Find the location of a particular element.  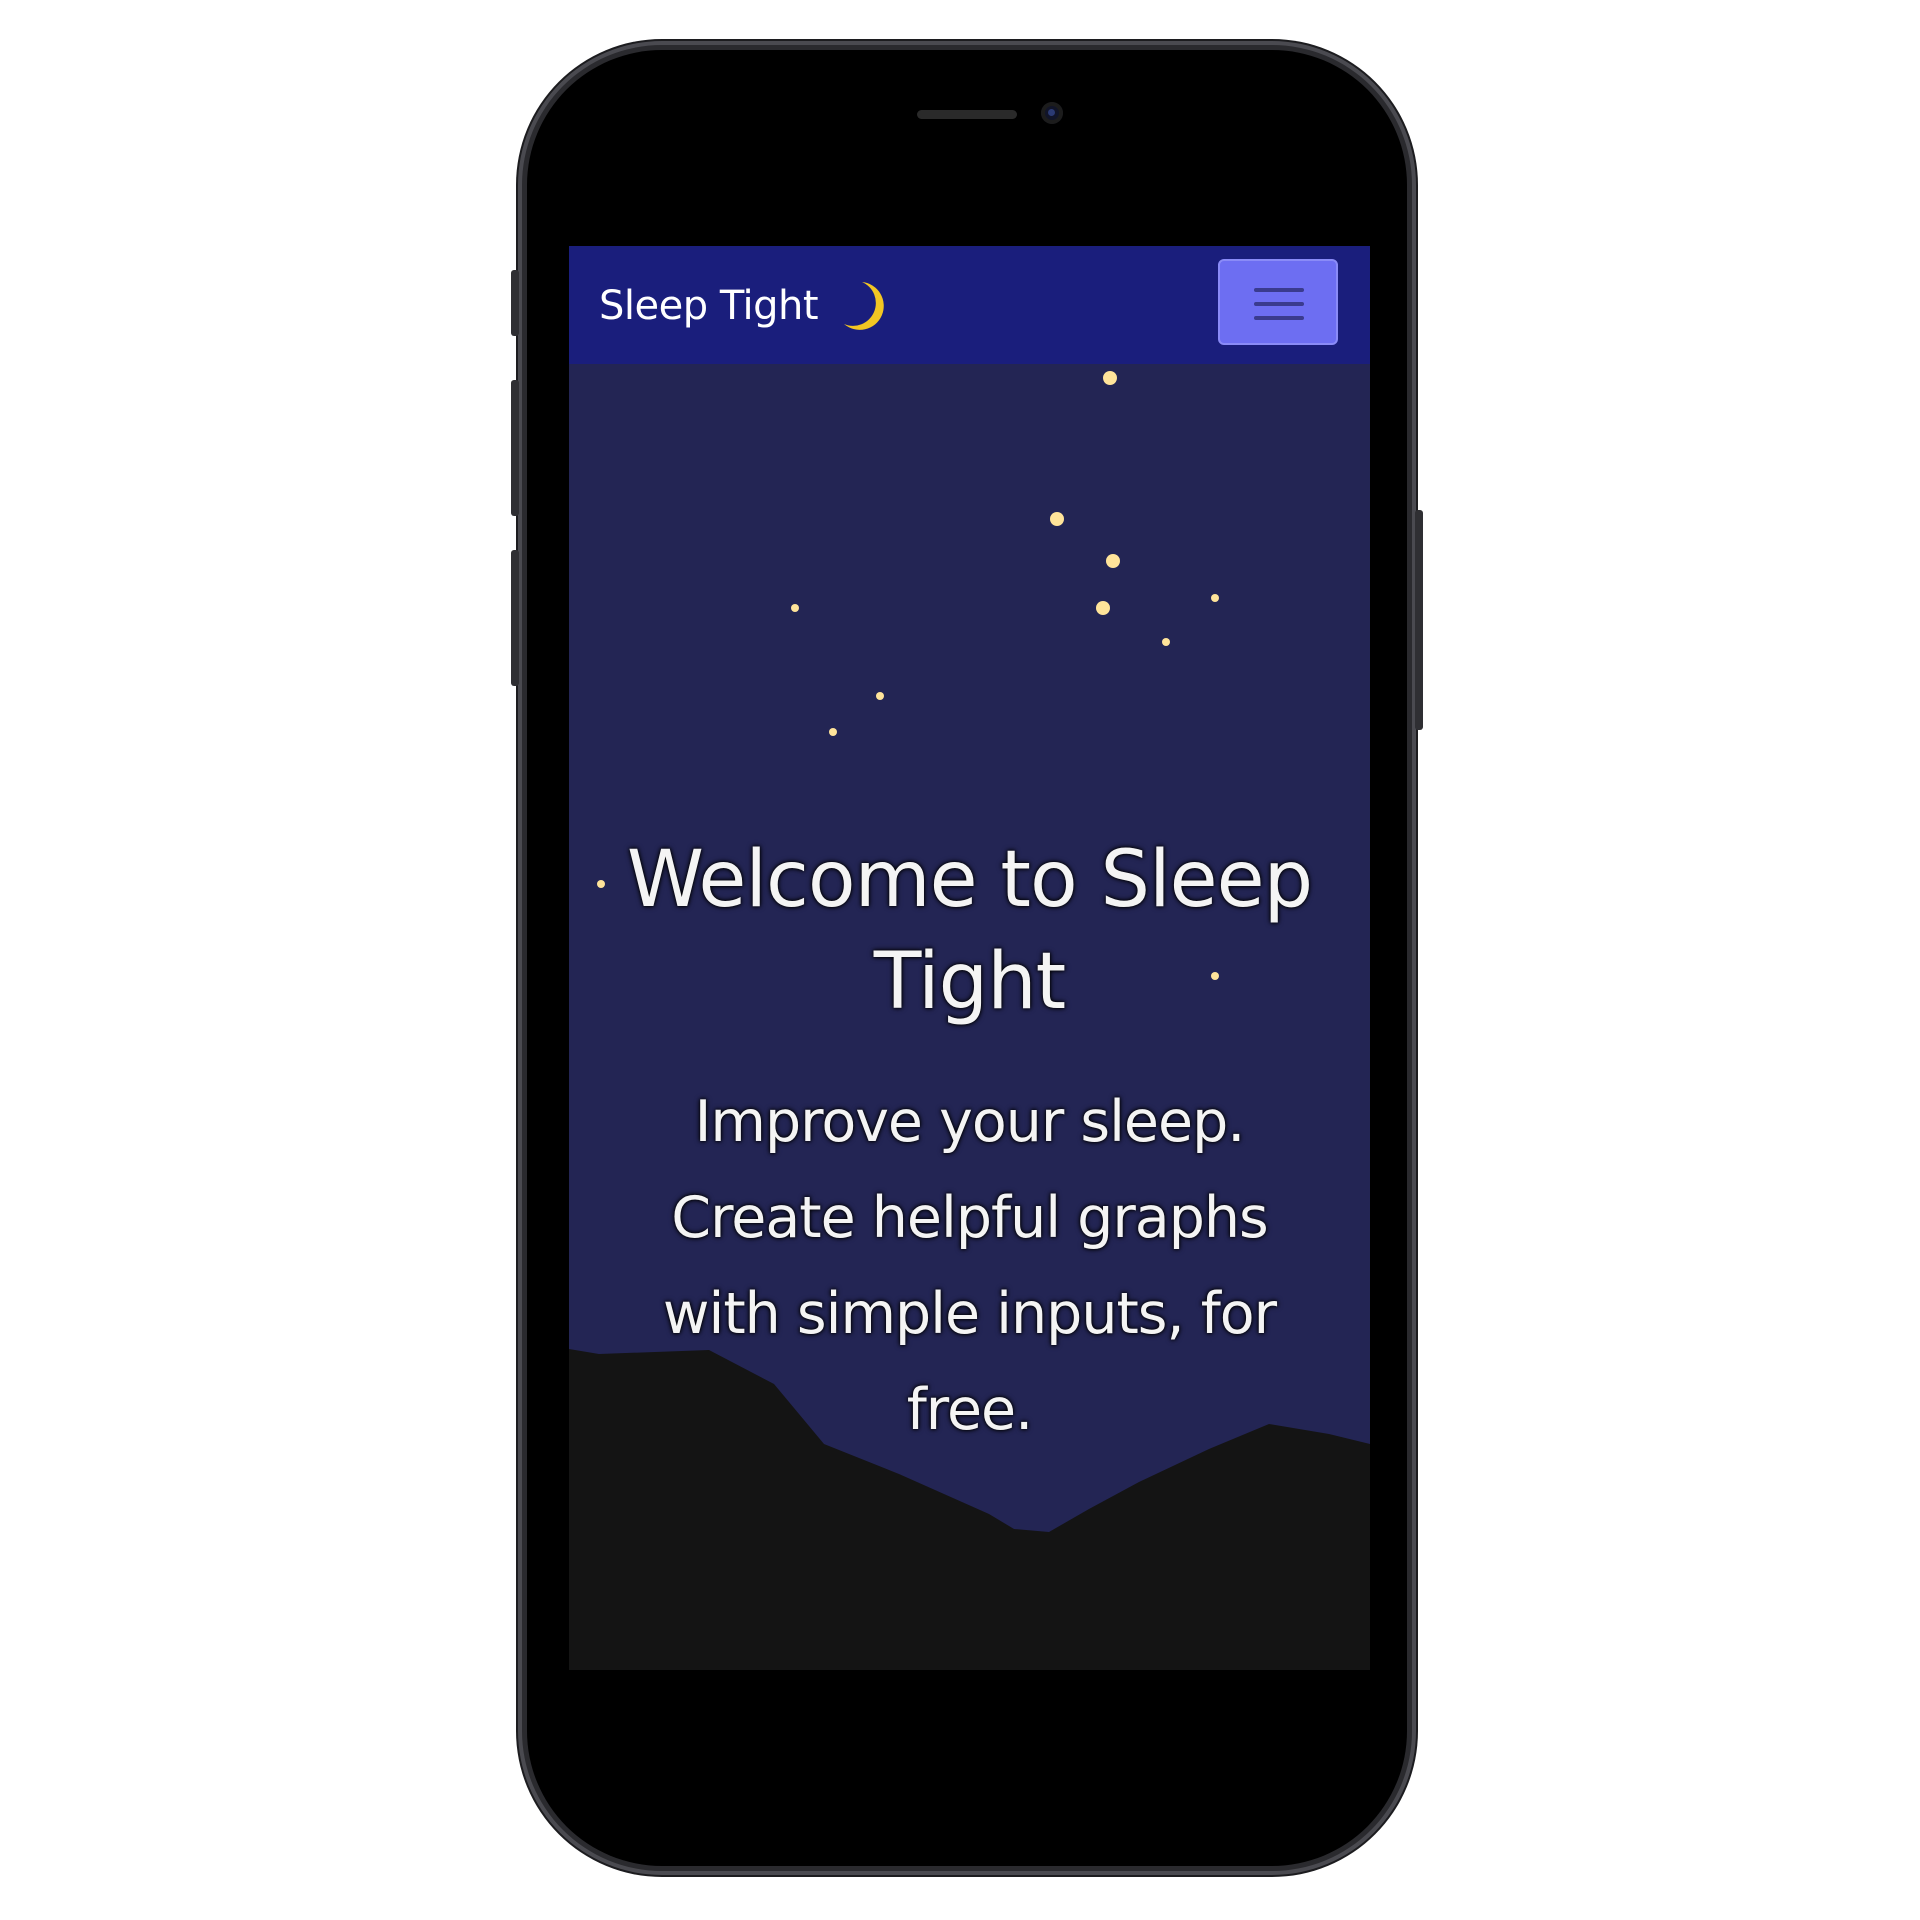

phone-side-button is located at coordinates (515, 303).